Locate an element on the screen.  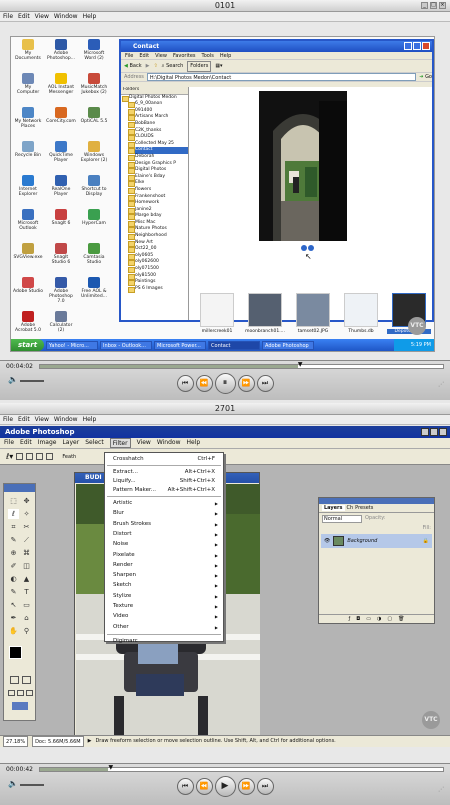
explorer-menu-tools: Tools is located at coordinates (208, 56).